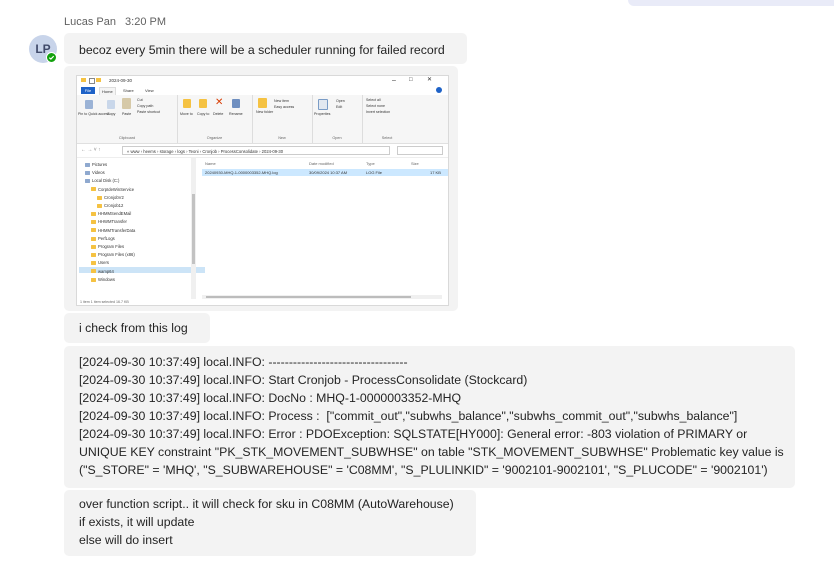 The image size is (834, 562). What do you see at coordinates (94, 114) in the screenshot?
I see `pin-label: Pin to Quick access` at bounding box center [94, 114].